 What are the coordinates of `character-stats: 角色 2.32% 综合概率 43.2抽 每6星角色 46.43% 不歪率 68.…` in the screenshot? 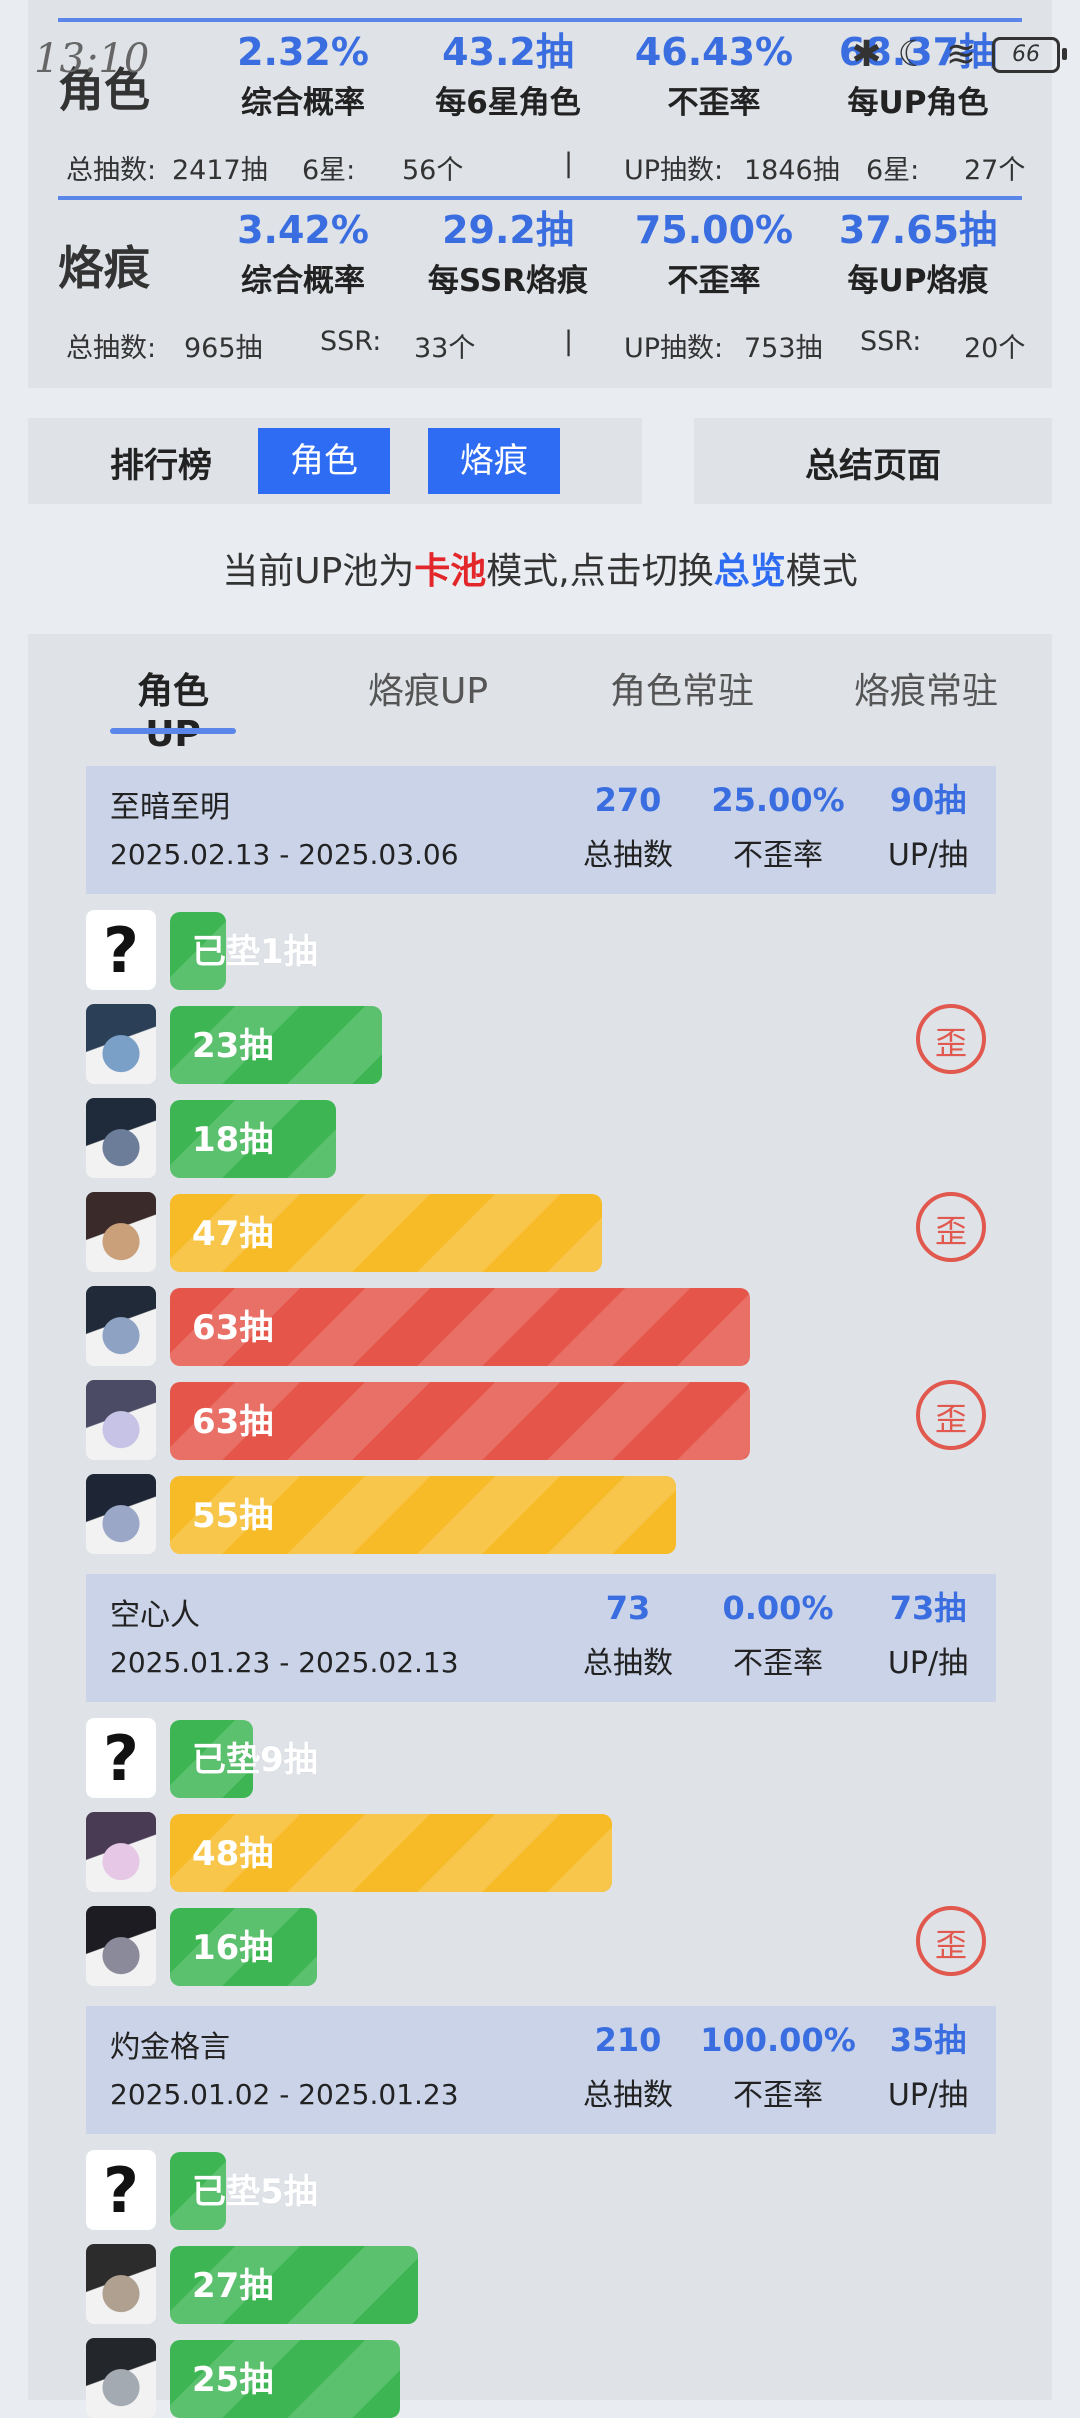 It's located at (540, 93).